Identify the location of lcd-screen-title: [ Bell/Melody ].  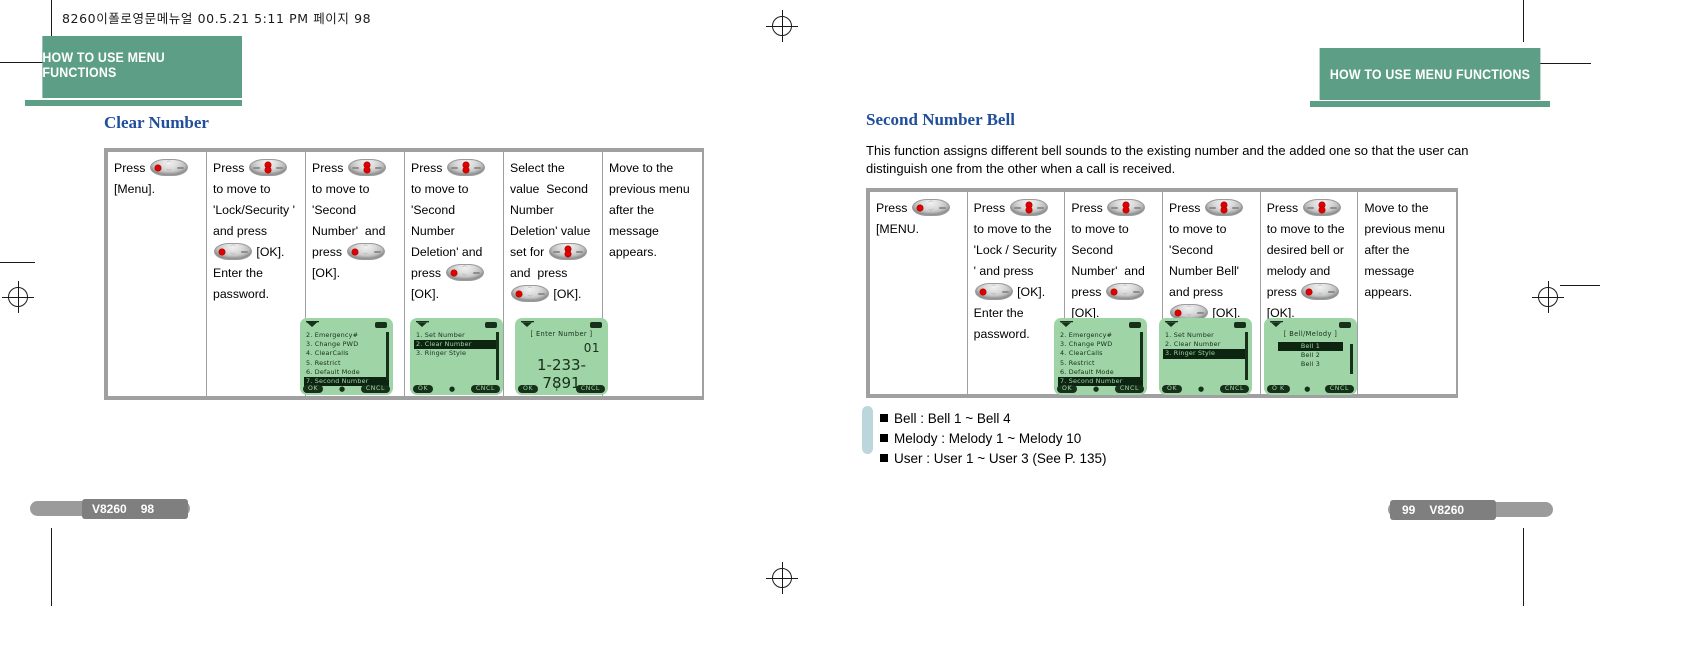
(1310, 334).